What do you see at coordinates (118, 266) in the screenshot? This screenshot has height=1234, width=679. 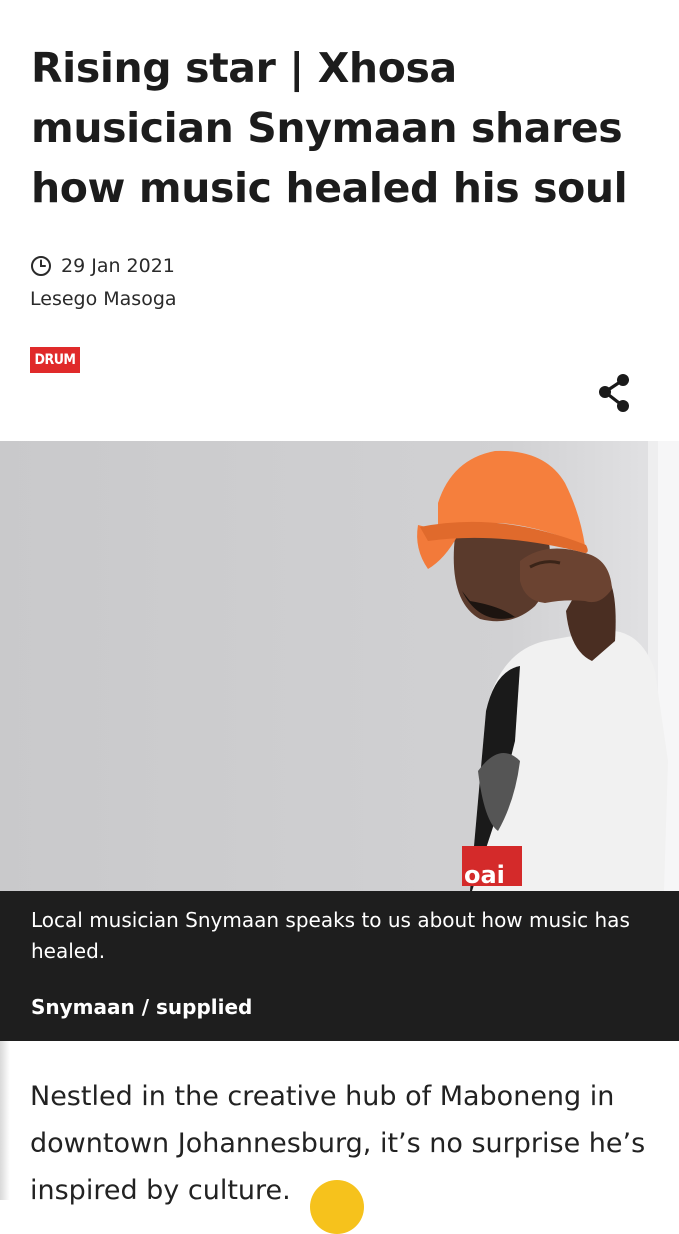 I see `article-date-text: 29 Jan 2021` at bounding box center [118, 266].